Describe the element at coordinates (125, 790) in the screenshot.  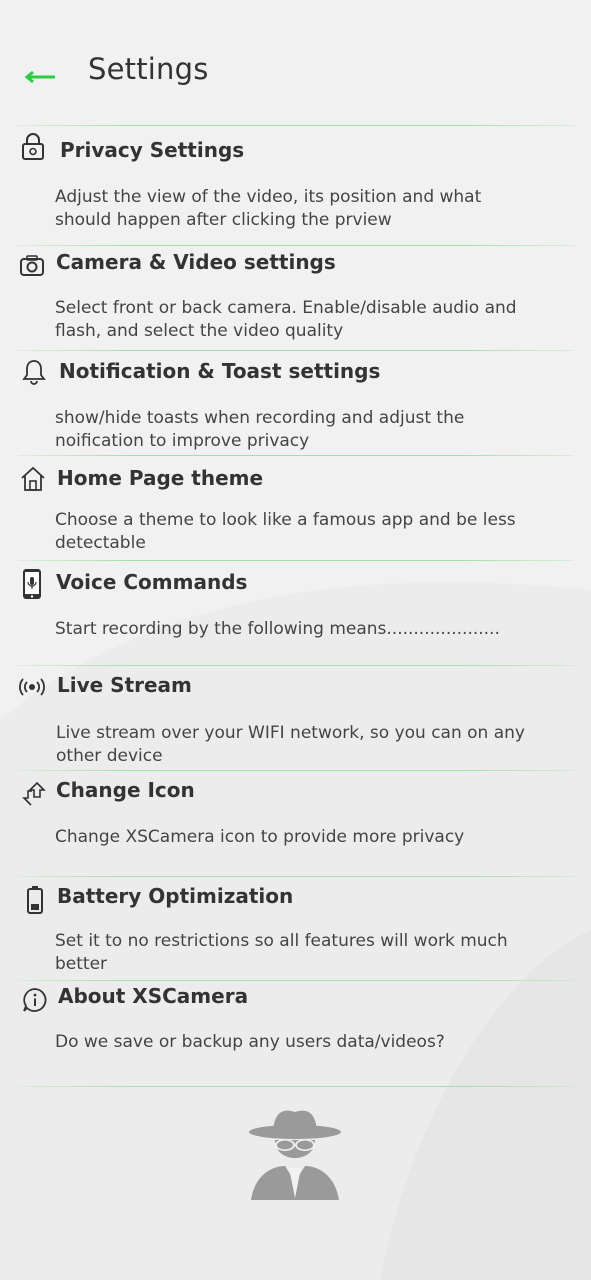
I see `item-title: Change Icon` at that location.